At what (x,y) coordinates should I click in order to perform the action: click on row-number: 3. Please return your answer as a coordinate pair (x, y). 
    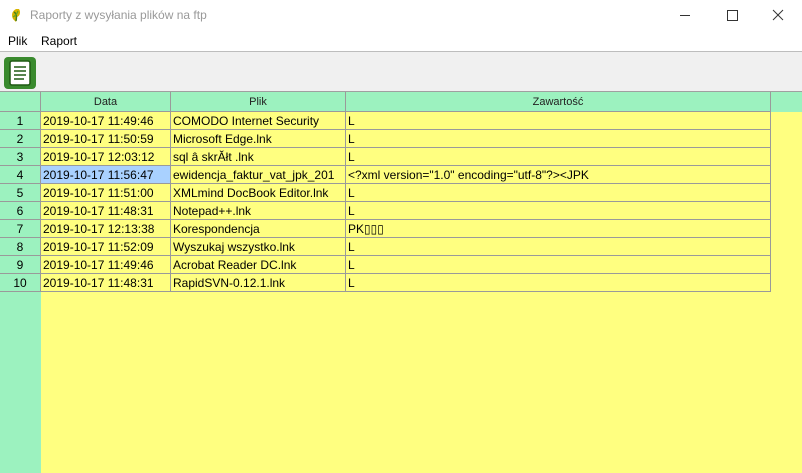
    Looking at the image, I should click on (20, 157).